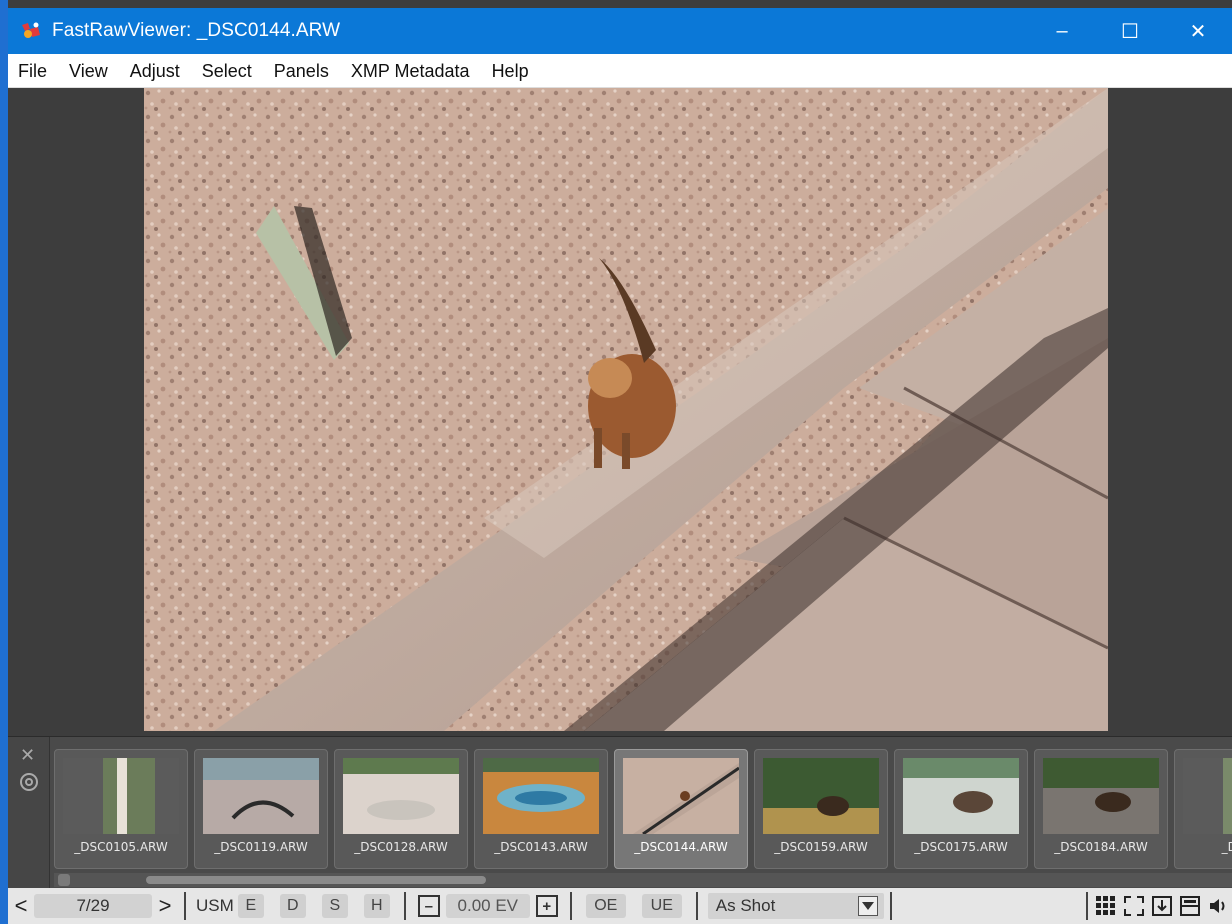 Image resolution: width=1232 pixels, height=924 pixels. I want to click on thumbnail: _DSC0119.ARW, so click(261, 809).